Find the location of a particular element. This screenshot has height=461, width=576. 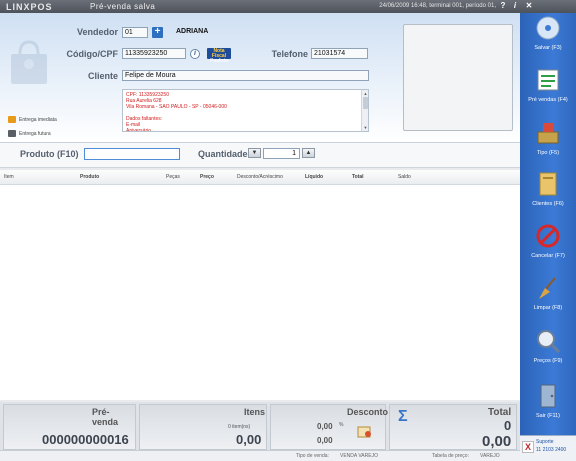

customer-photo-frame is located at coordinates (458, 77).